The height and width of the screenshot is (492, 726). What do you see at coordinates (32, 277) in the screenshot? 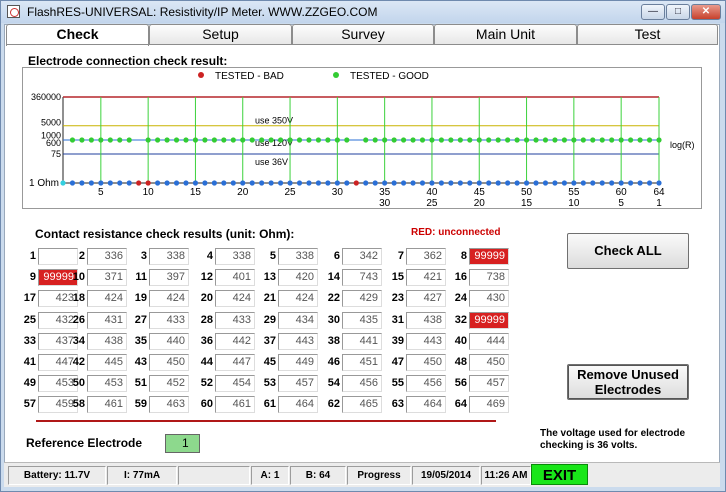
I see `electrode-number: 9` at bounding box center [32, 277].